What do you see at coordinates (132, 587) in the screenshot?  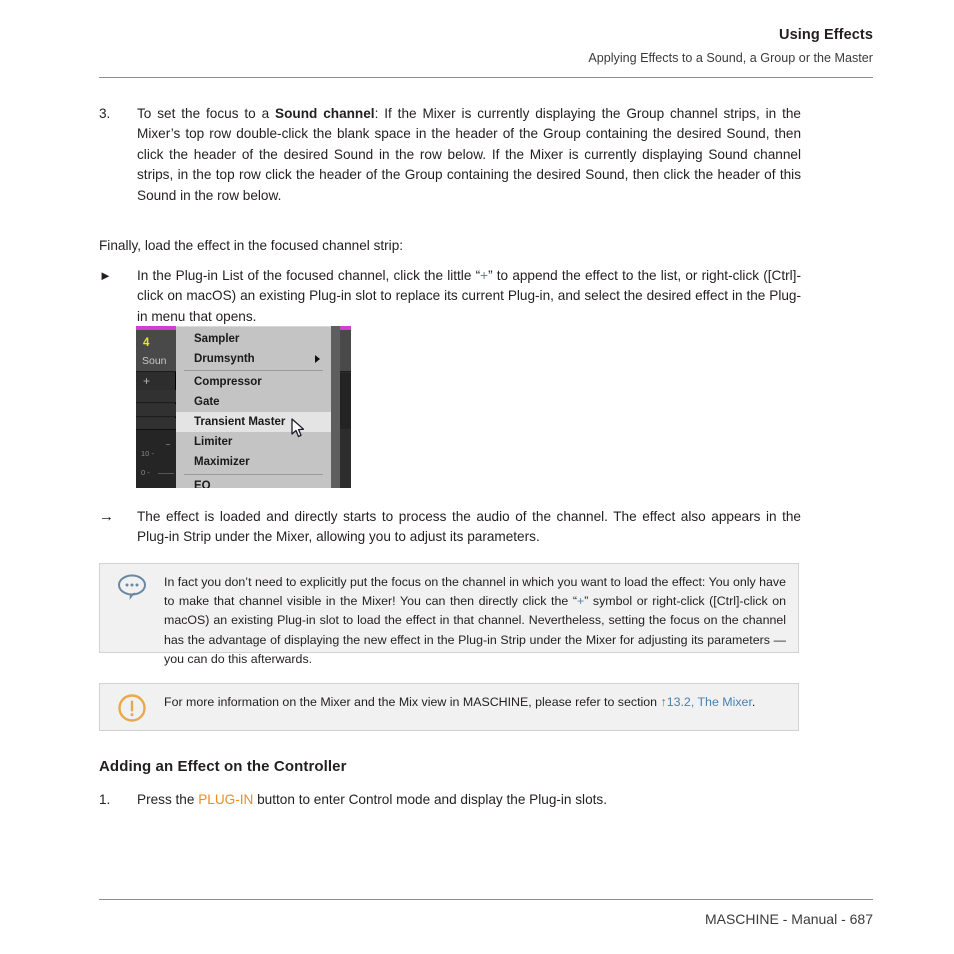 I see `speech-bubble-icon` at bounding box center [132, 587].